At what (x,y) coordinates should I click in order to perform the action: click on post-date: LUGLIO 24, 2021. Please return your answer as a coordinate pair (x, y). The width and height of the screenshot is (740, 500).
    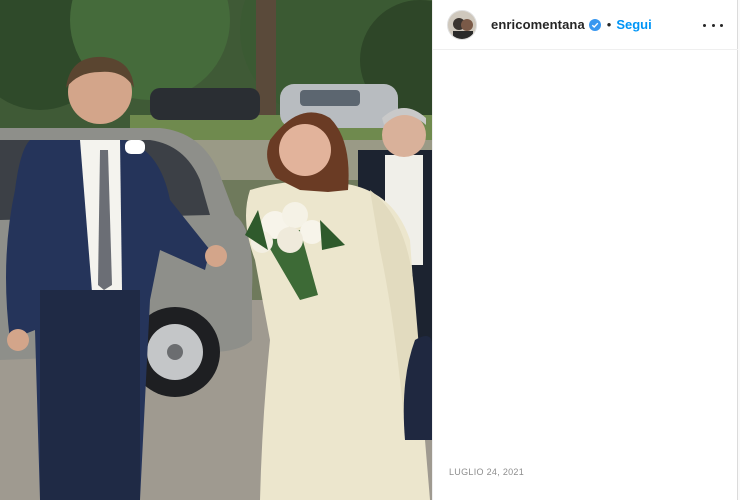
    Looking at the image, I should click on (486, 472).